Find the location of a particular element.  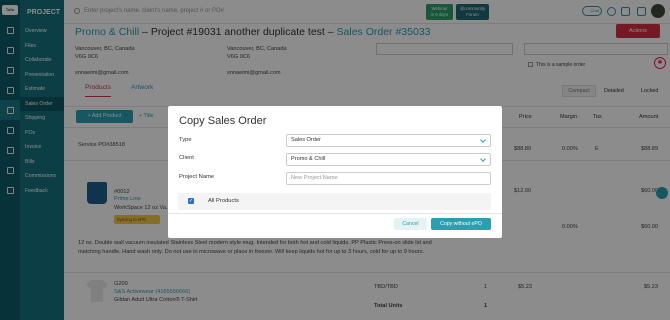

dialog-divider is located at coordinates (335, 213).